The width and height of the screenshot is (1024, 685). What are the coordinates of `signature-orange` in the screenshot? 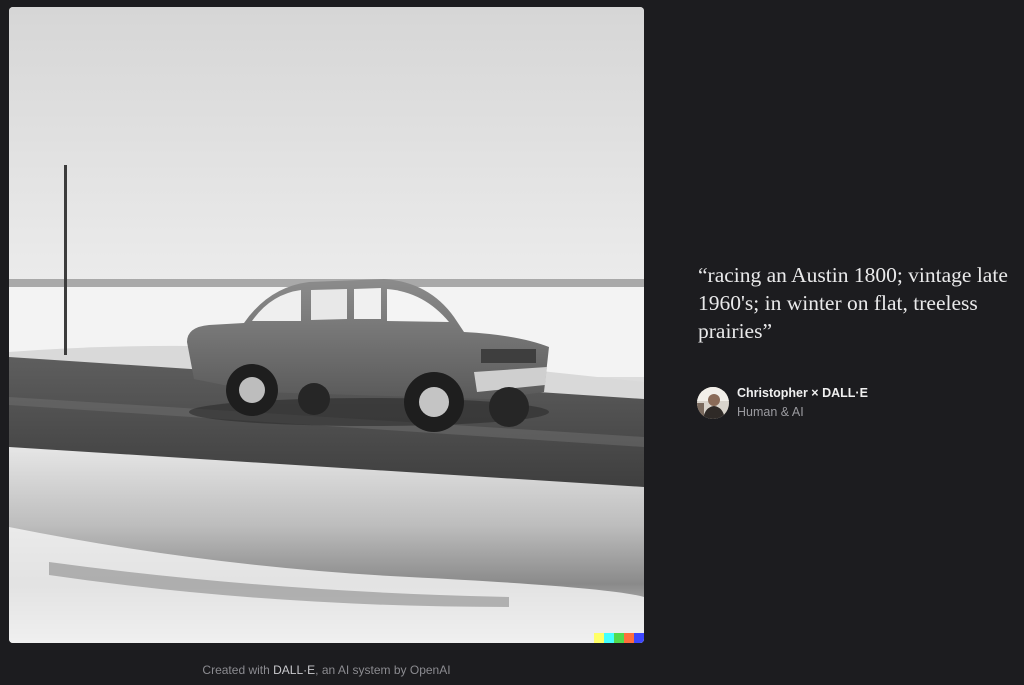 It's located at (629, 638).